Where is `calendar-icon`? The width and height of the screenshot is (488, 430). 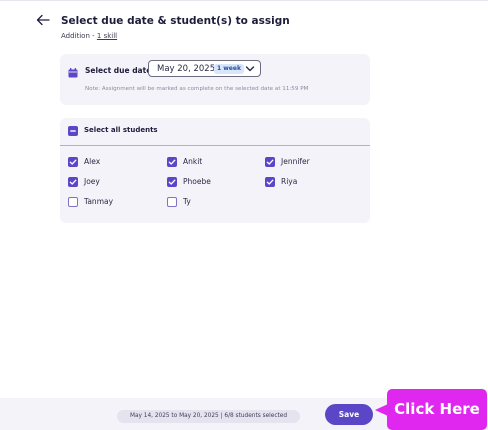 calendar-icon is located at coordinates (73, 73).